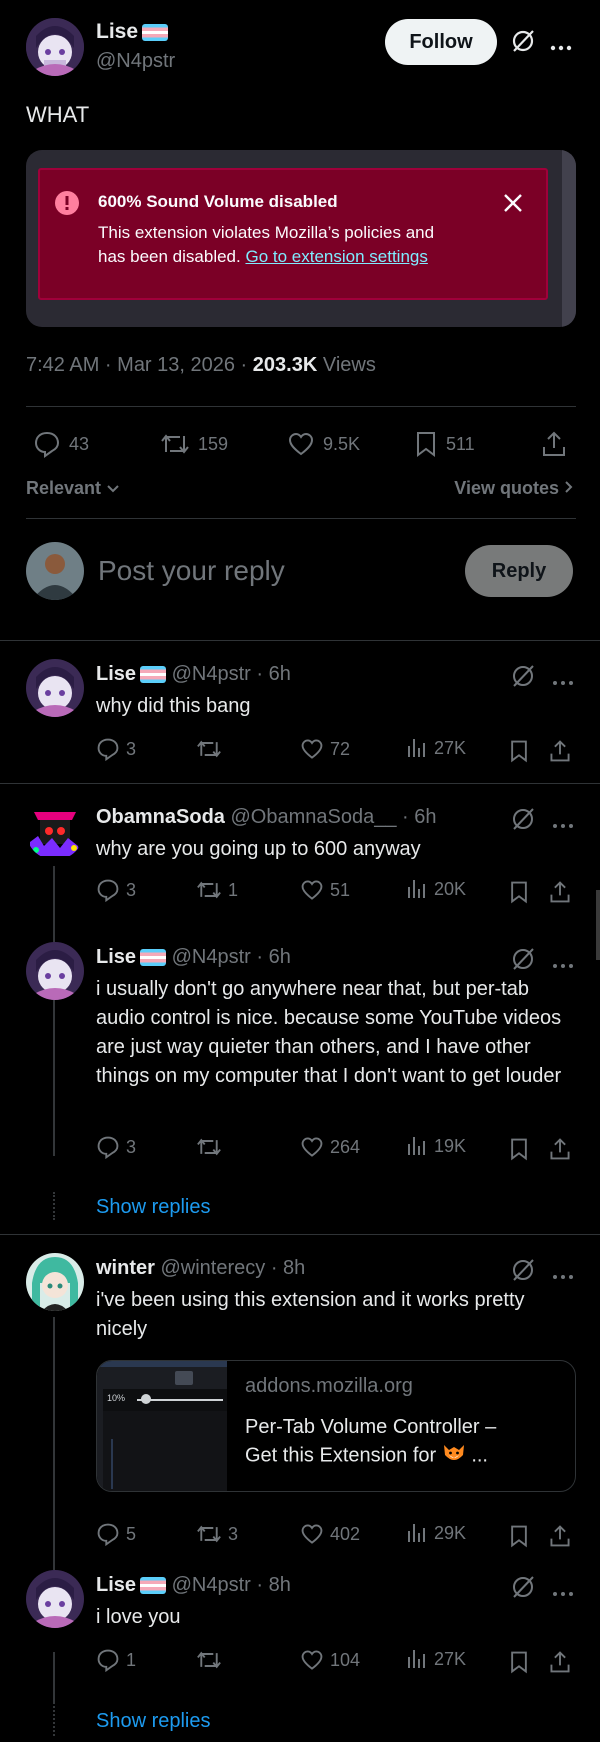 The width and height of the screenshot is (600, 1742). Describe the element at coordinates (330, 1534) in the screenshot. I see `like-action: 402` at that location.